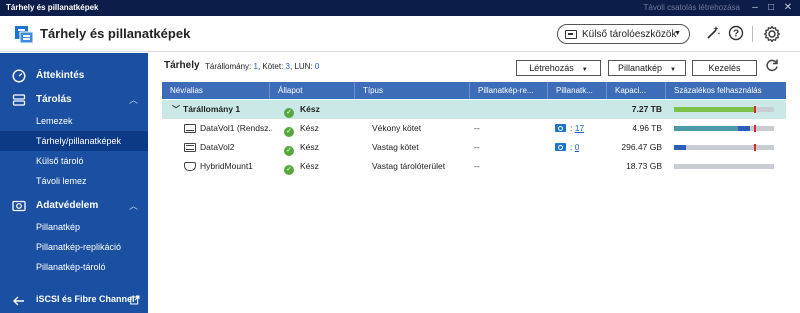 The width and height of the screenshot is (800, 313). What do you see at coordinates (74, 121) in the screenshot?
I see `sidebar-item-disks: Lemezek` at bounding box center [74, 121].